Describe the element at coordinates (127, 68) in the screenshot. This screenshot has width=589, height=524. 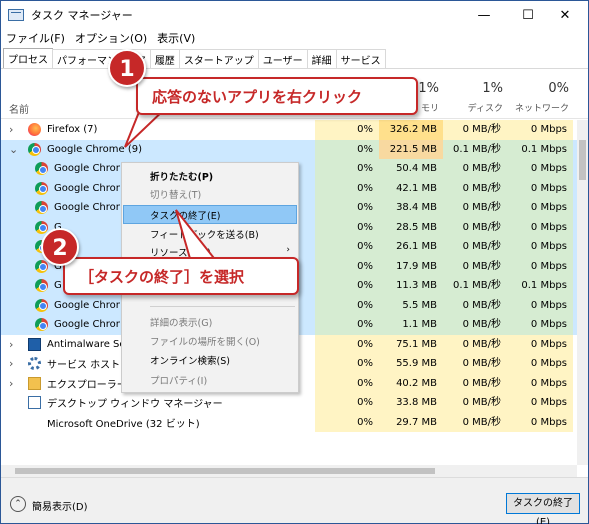
I see `callout-1-badge: 1` at that location.